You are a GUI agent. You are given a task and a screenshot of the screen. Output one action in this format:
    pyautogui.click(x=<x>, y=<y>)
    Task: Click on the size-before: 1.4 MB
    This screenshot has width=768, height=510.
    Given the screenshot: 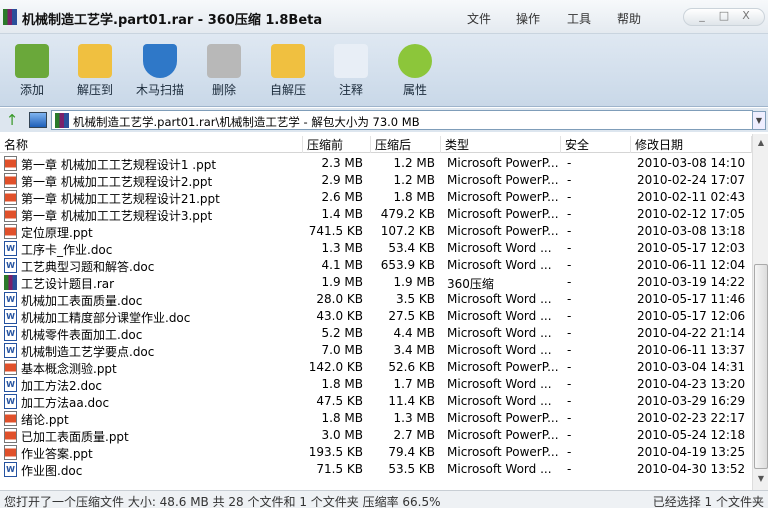 What is the action you would take?
    pyautogui.click(x=342, y=214)
    